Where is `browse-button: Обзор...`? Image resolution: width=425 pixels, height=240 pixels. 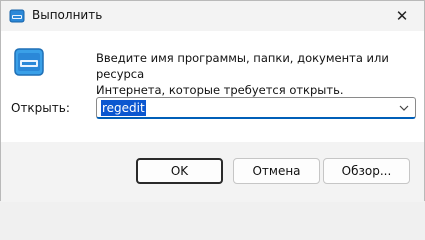 browse-button: Обзор... is located at coordinates (366, 171).